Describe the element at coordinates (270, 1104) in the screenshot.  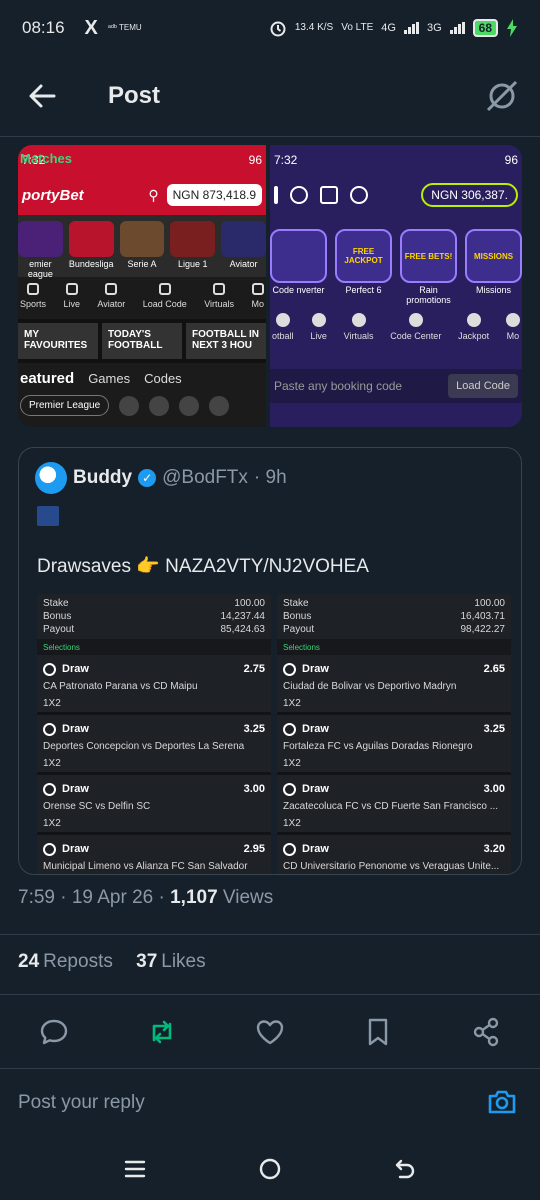
I see `reply-composer: Post your reply` at that location.